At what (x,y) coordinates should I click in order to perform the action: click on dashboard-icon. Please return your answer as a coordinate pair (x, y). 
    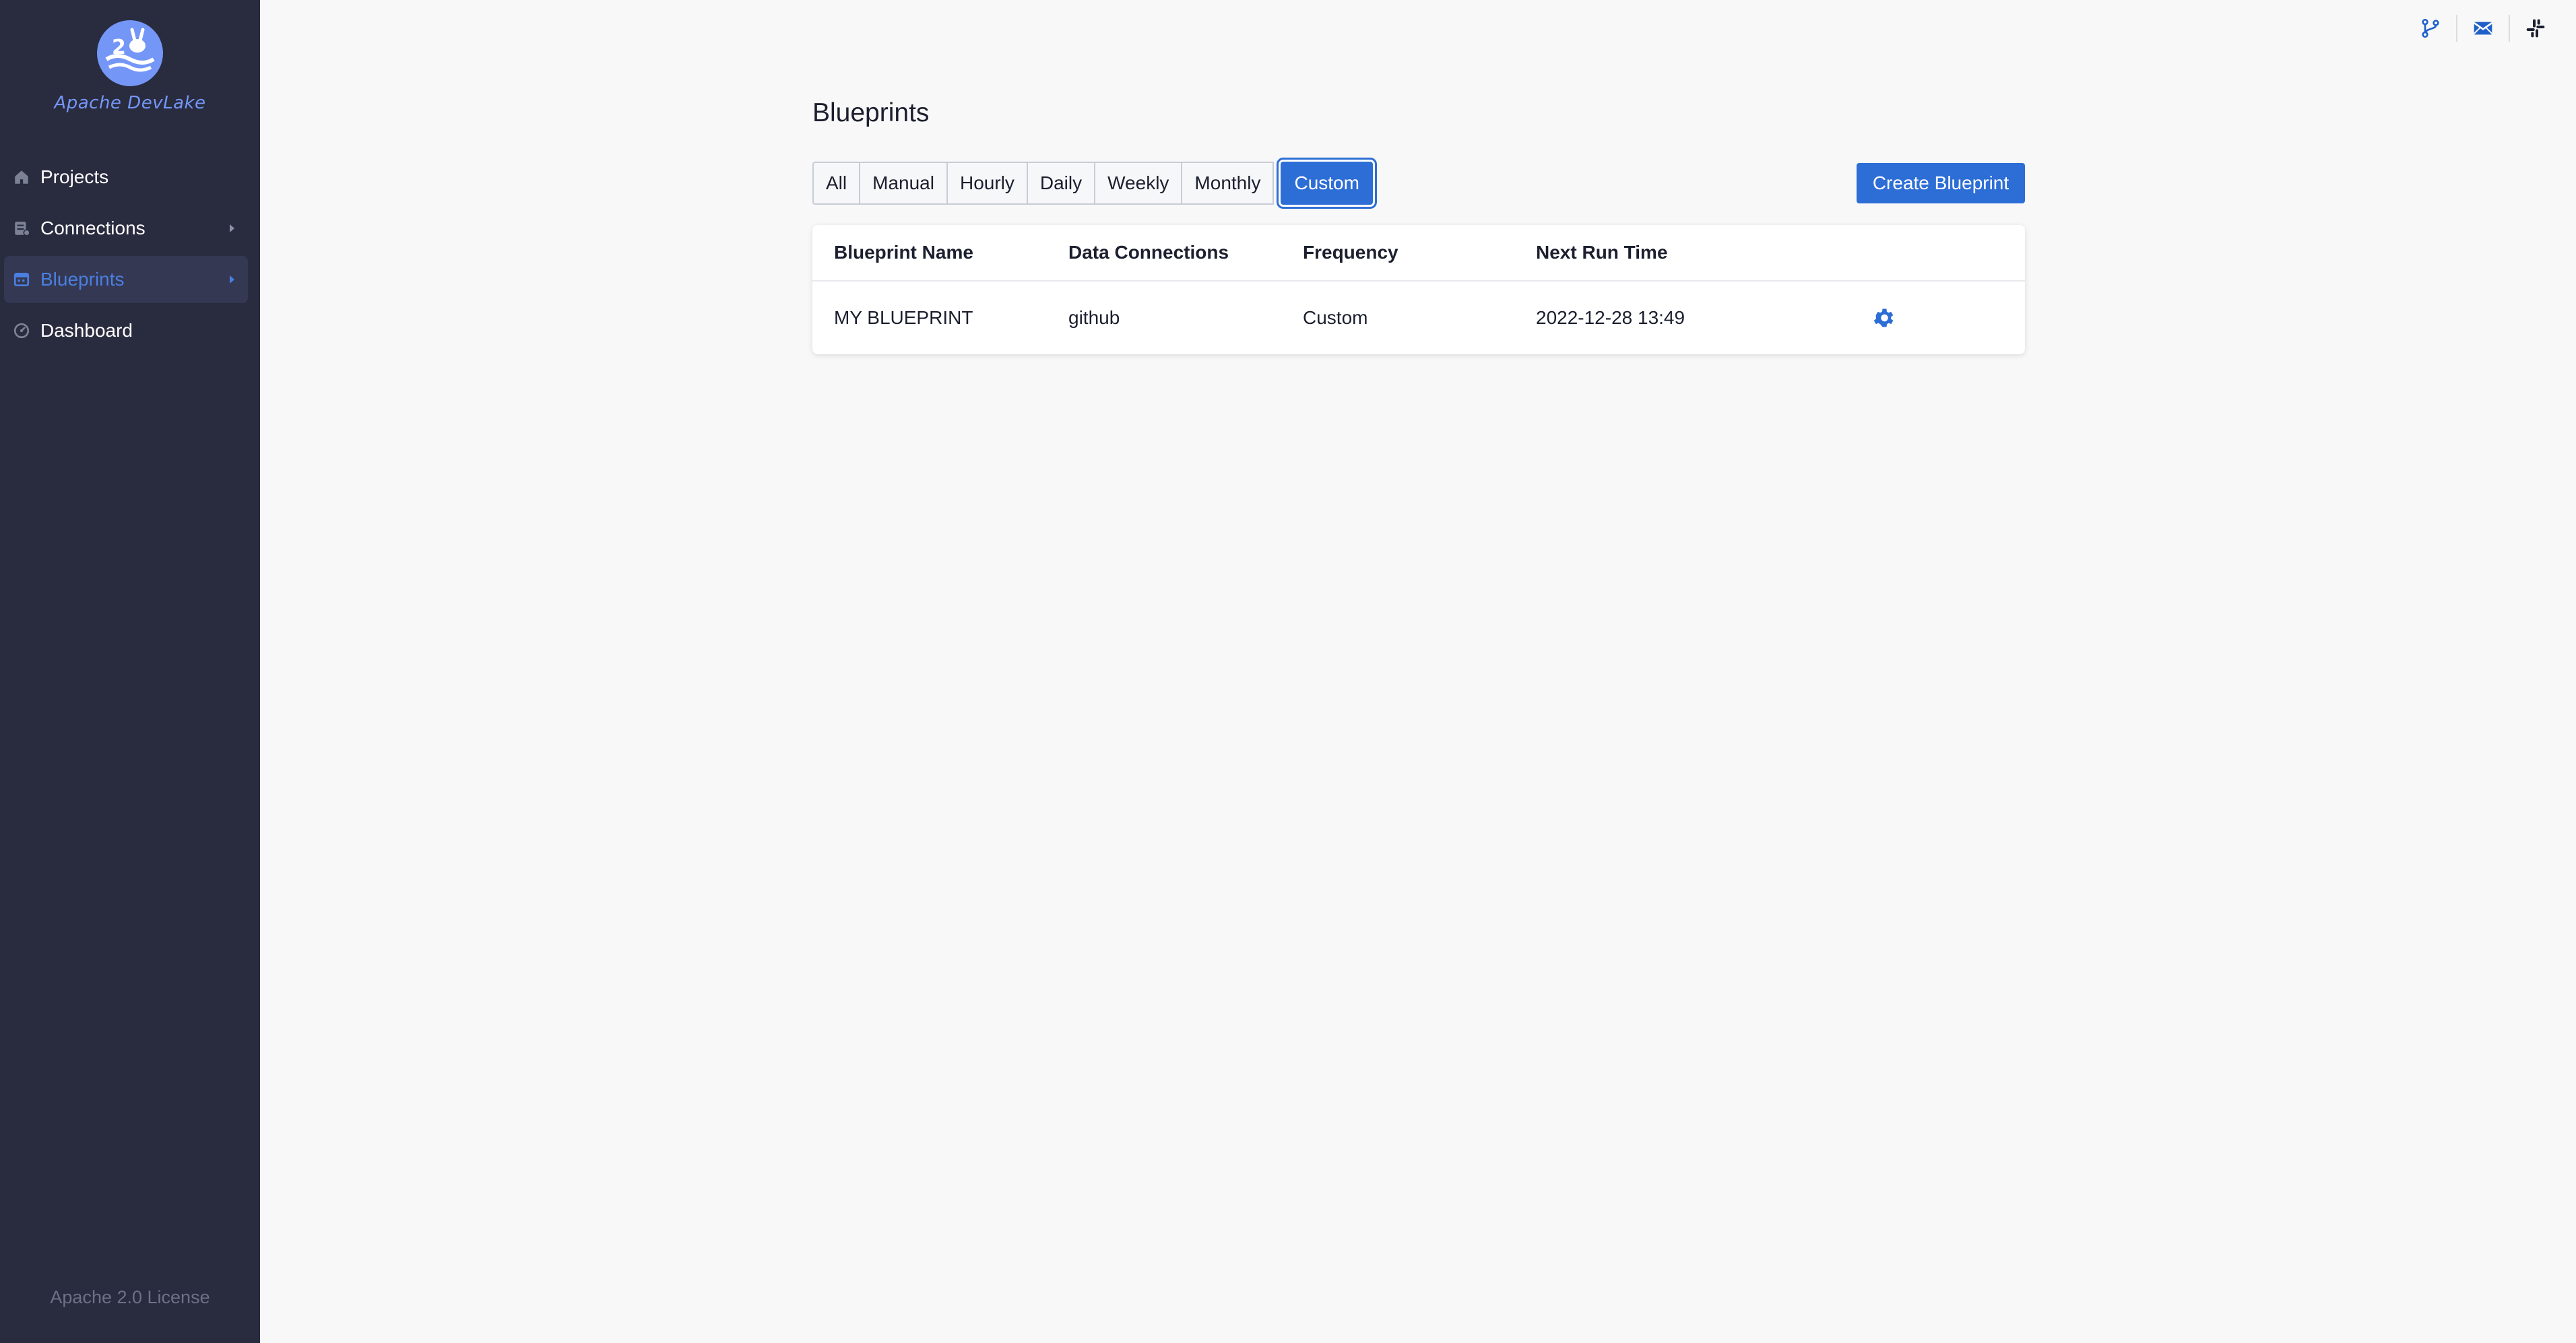
    Looking at the image, I should click on (22, 330).